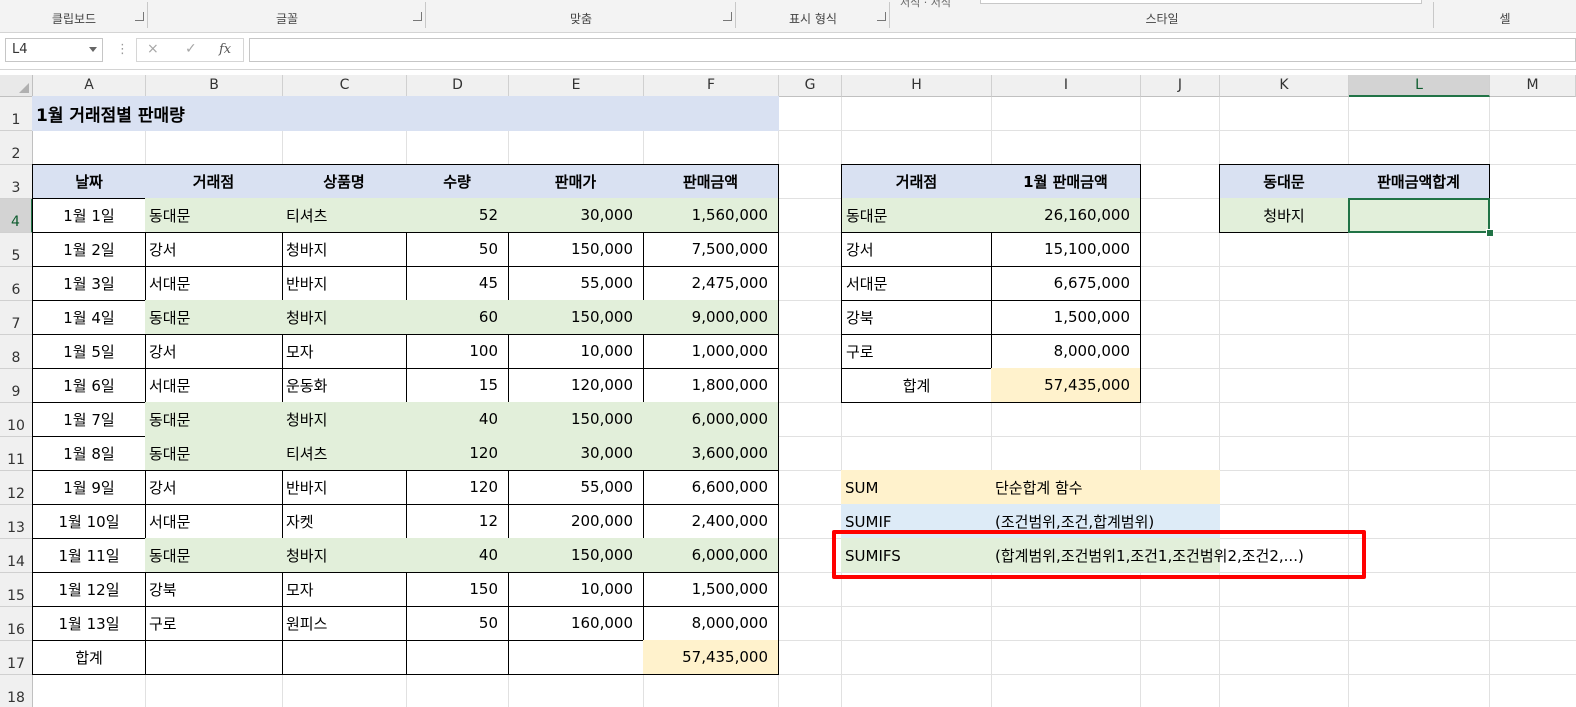 This screenshot has height=707, width=1576. Describe the element at coordinates (711, 657) in the screenshot. I see `total-amount-cell: 57,435,000` at that location.